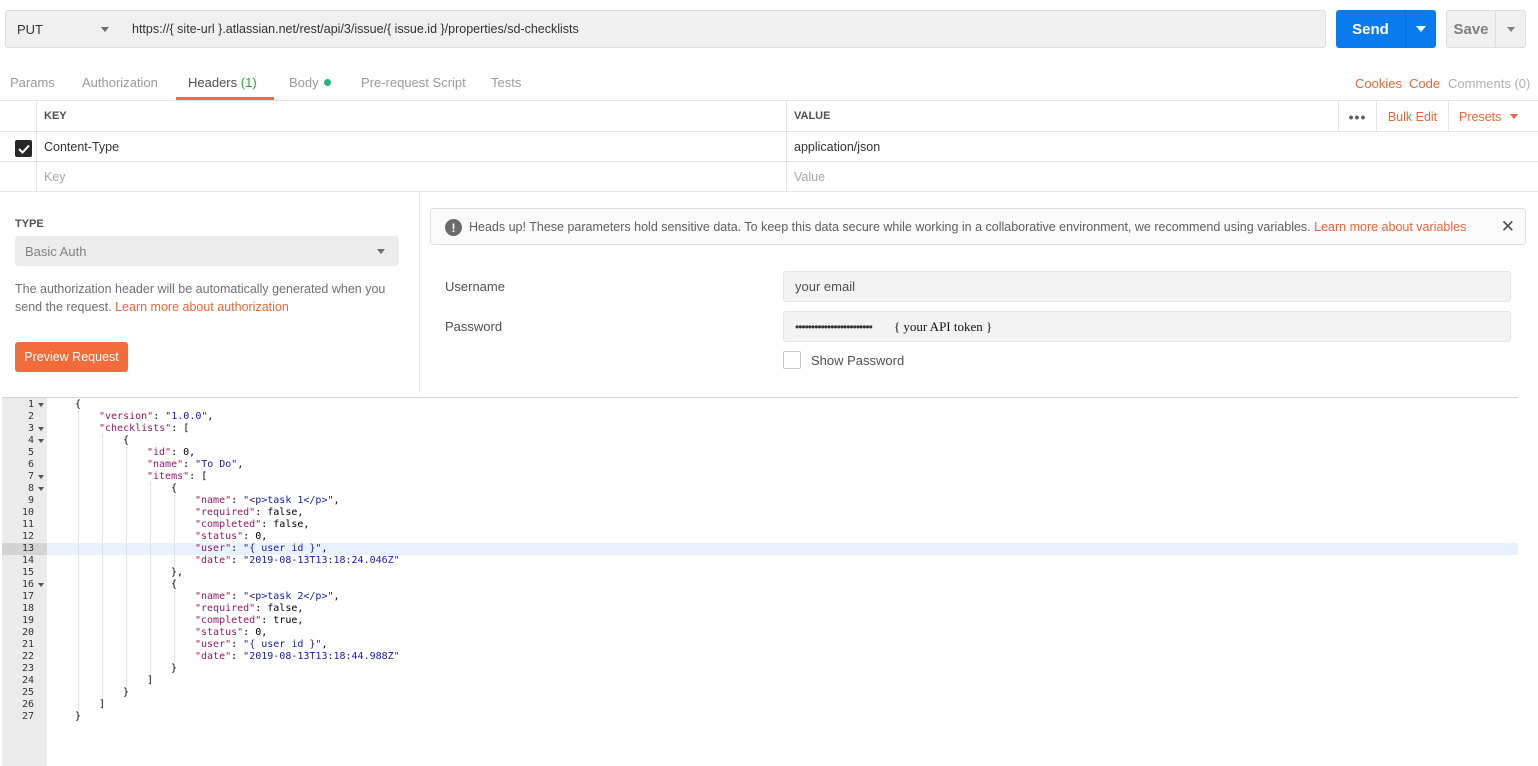 Image resolution: width=1538 pixels, height=766 pixels. Describe the element at coordinates (30, 29) in the screenshot. I see `method-value: PUT` at that location.